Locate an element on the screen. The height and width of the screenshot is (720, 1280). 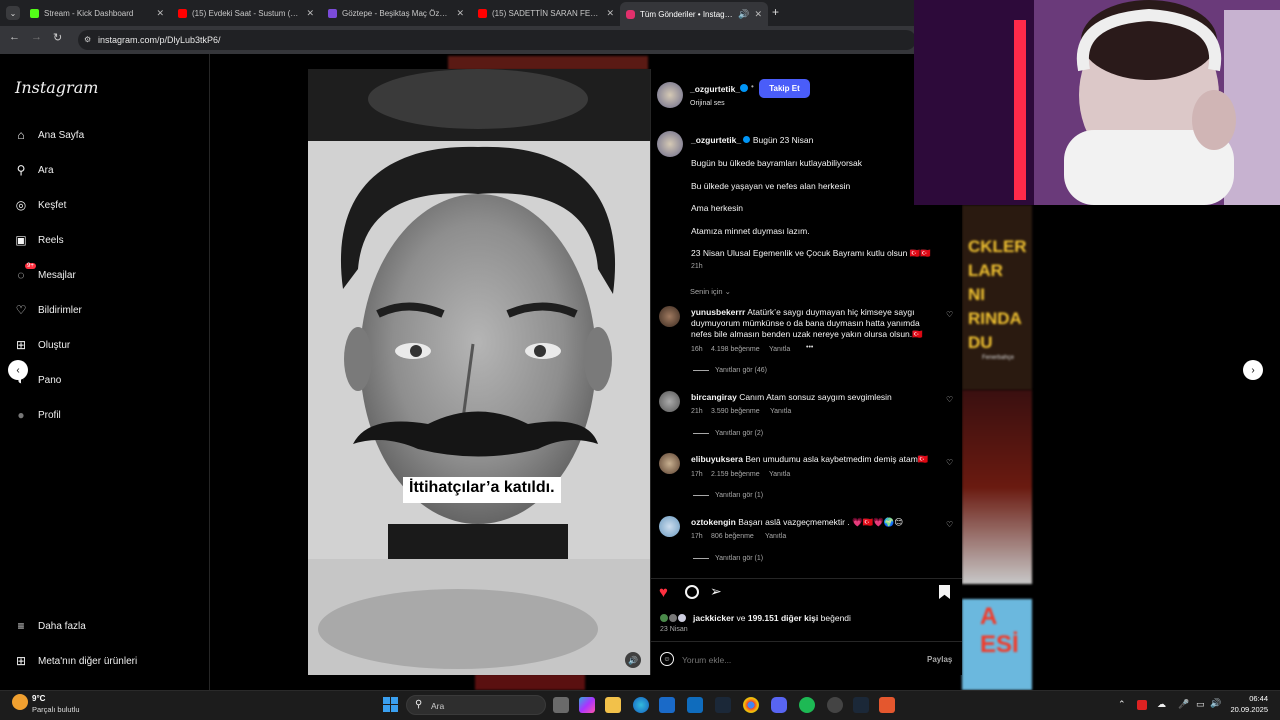
previous-post-button: ‹ is located at coordinates (18, 370).